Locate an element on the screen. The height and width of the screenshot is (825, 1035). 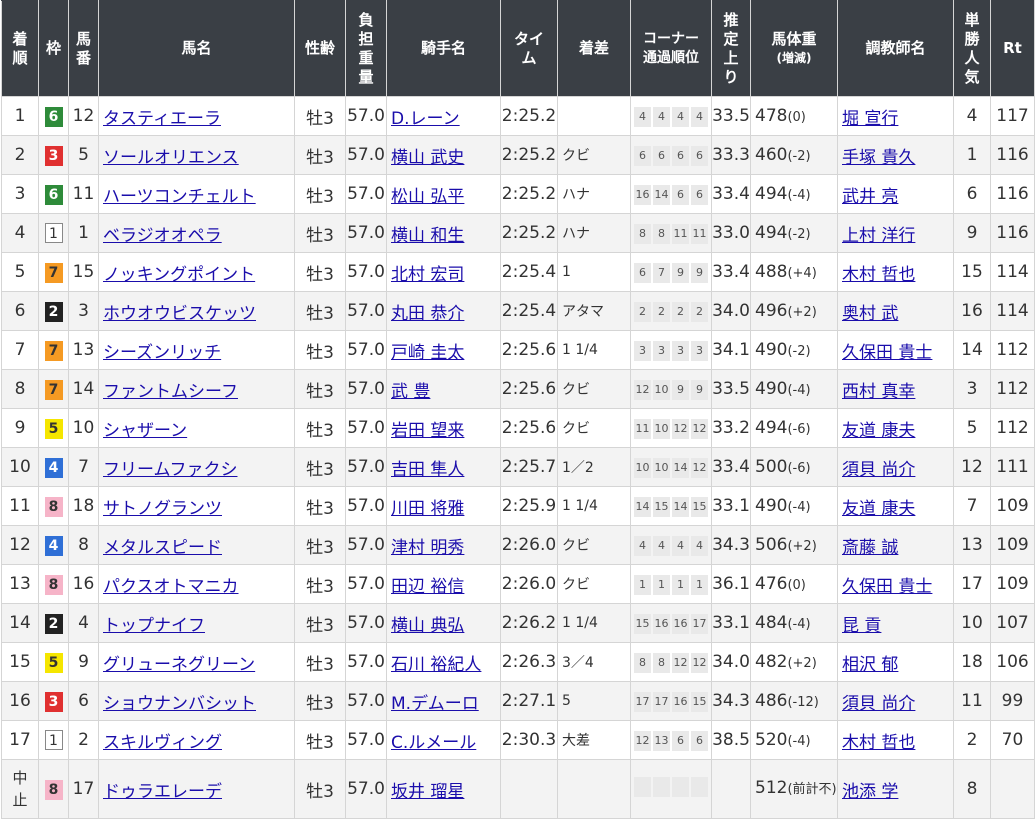
jockey-link: C.ルメール is located at coordinates (433, 743).